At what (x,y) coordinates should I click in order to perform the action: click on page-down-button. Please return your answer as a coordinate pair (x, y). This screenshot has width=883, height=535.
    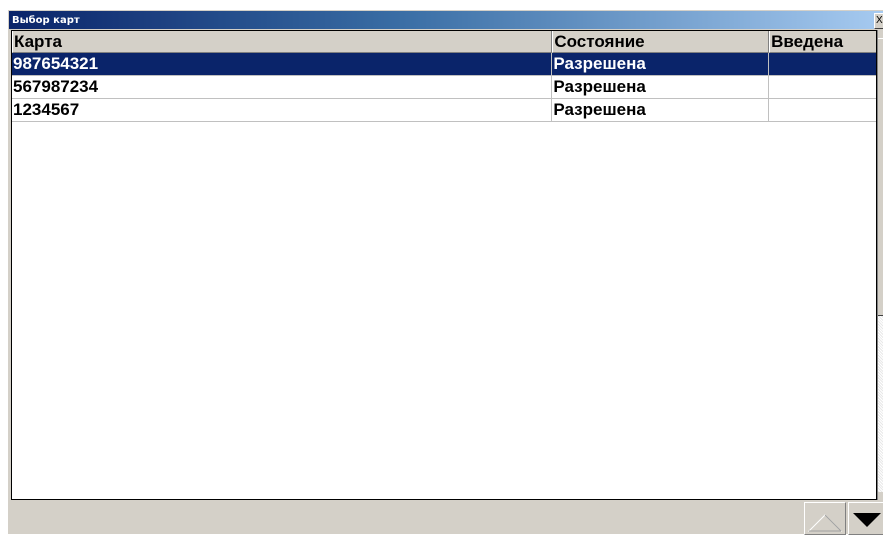
    Looking at the image, I should click on (865, 518).